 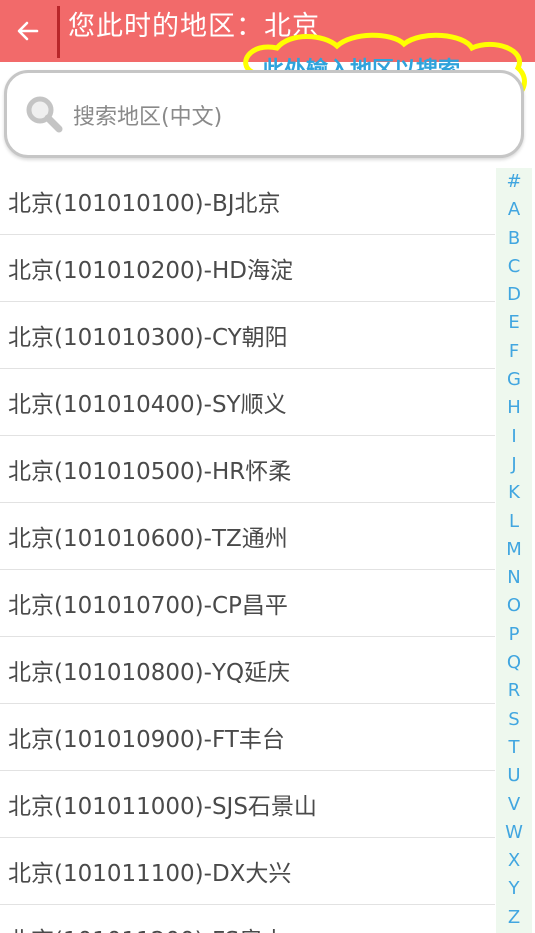 What do you see at coordinates (514, 606) in the screenshot?
I see `index-letter: O` at bounding box center [514, 606].